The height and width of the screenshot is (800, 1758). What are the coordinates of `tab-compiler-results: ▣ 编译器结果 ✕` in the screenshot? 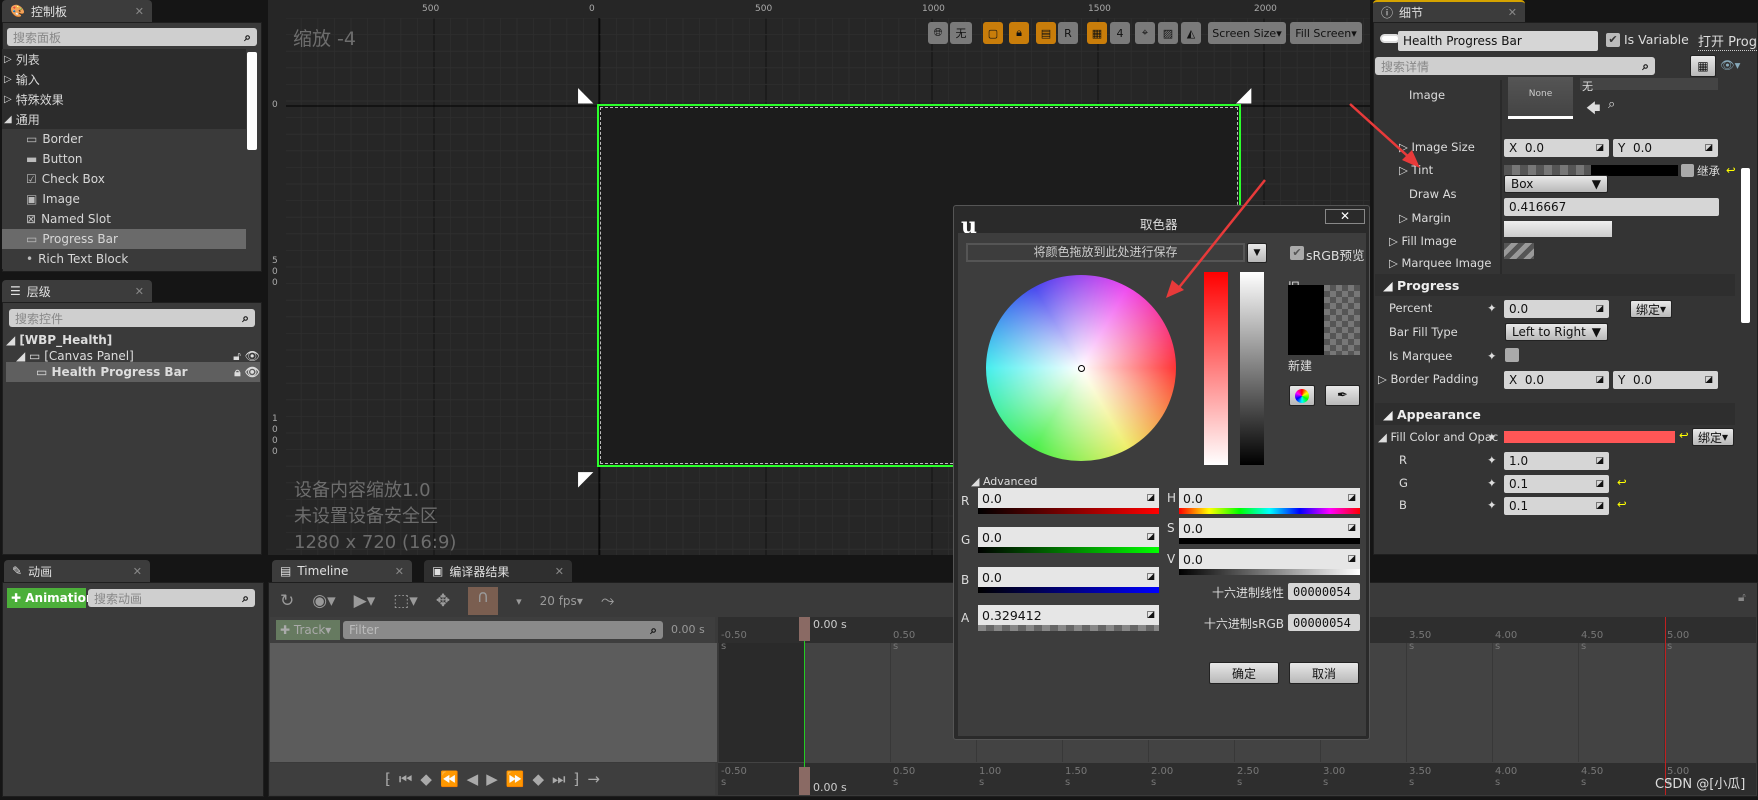 It's located at (498, 571).